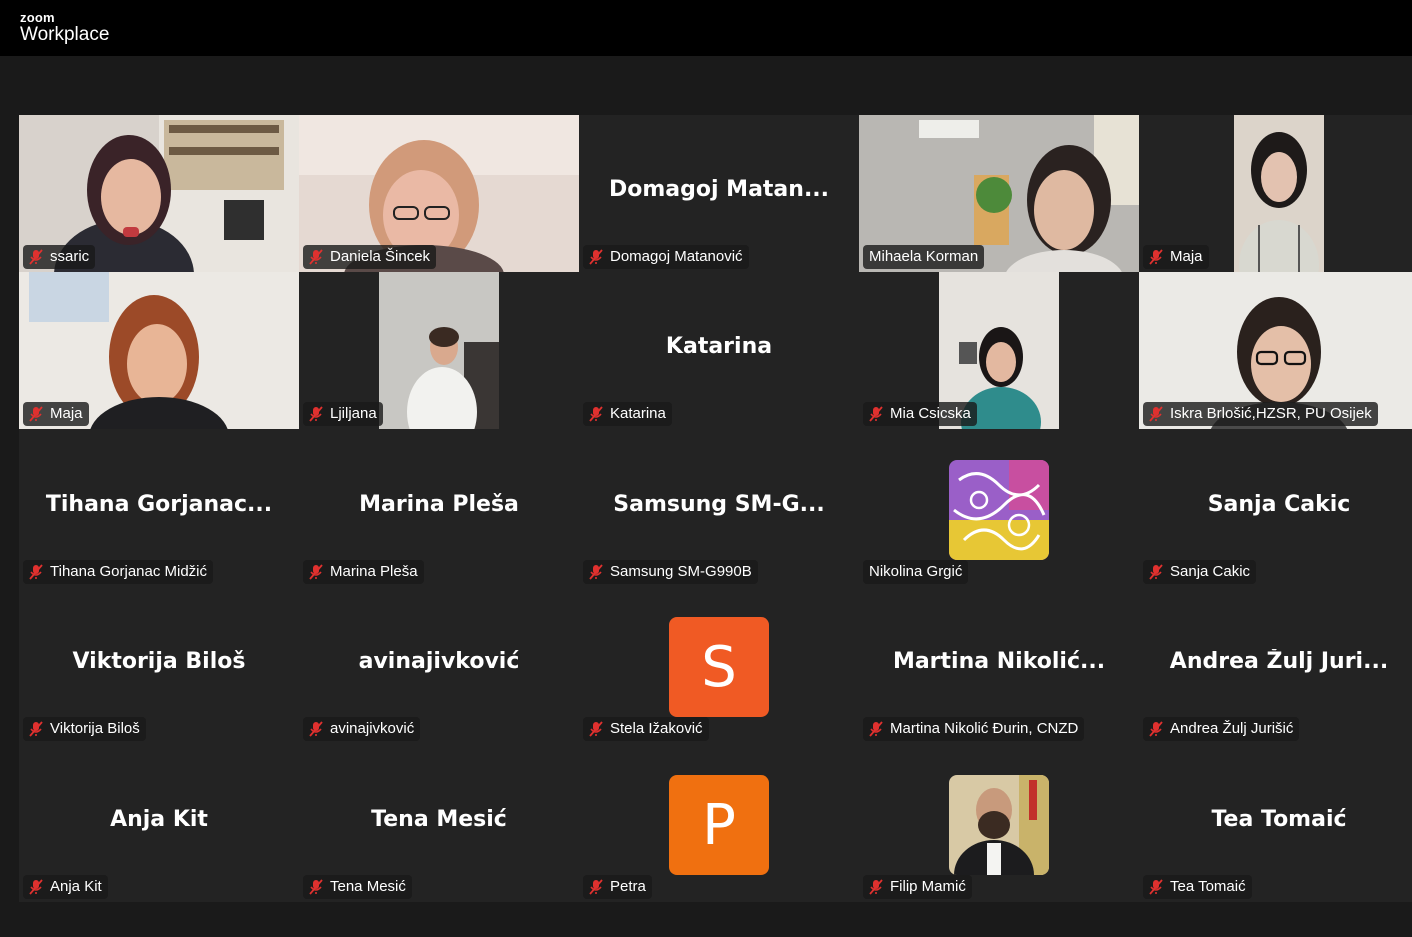 The image size is (1412, 937). Describe the element at coordinates (999, 193) in the screenshot. I see `participant-tile-active-speaker: Mihaela Korman` at that location.